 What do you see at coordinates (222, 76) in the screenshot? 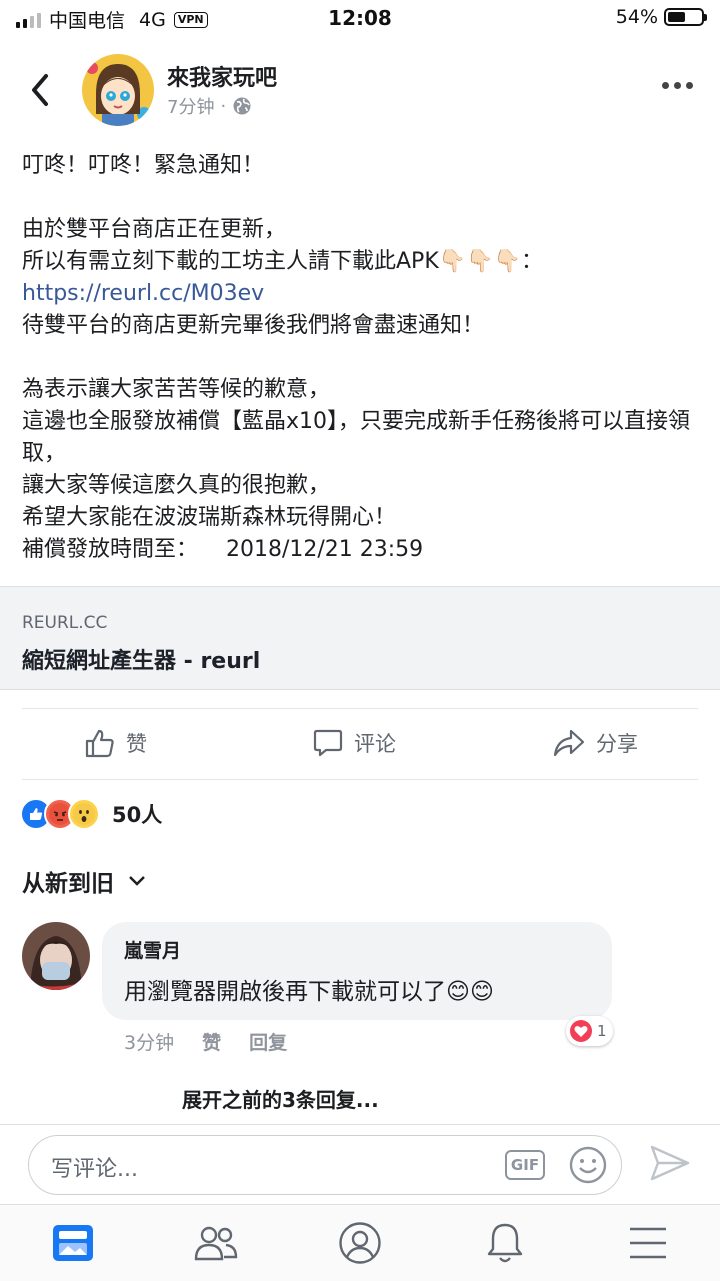
I see `page-name: 來我家玩吧` at bounding box center [222, 76].